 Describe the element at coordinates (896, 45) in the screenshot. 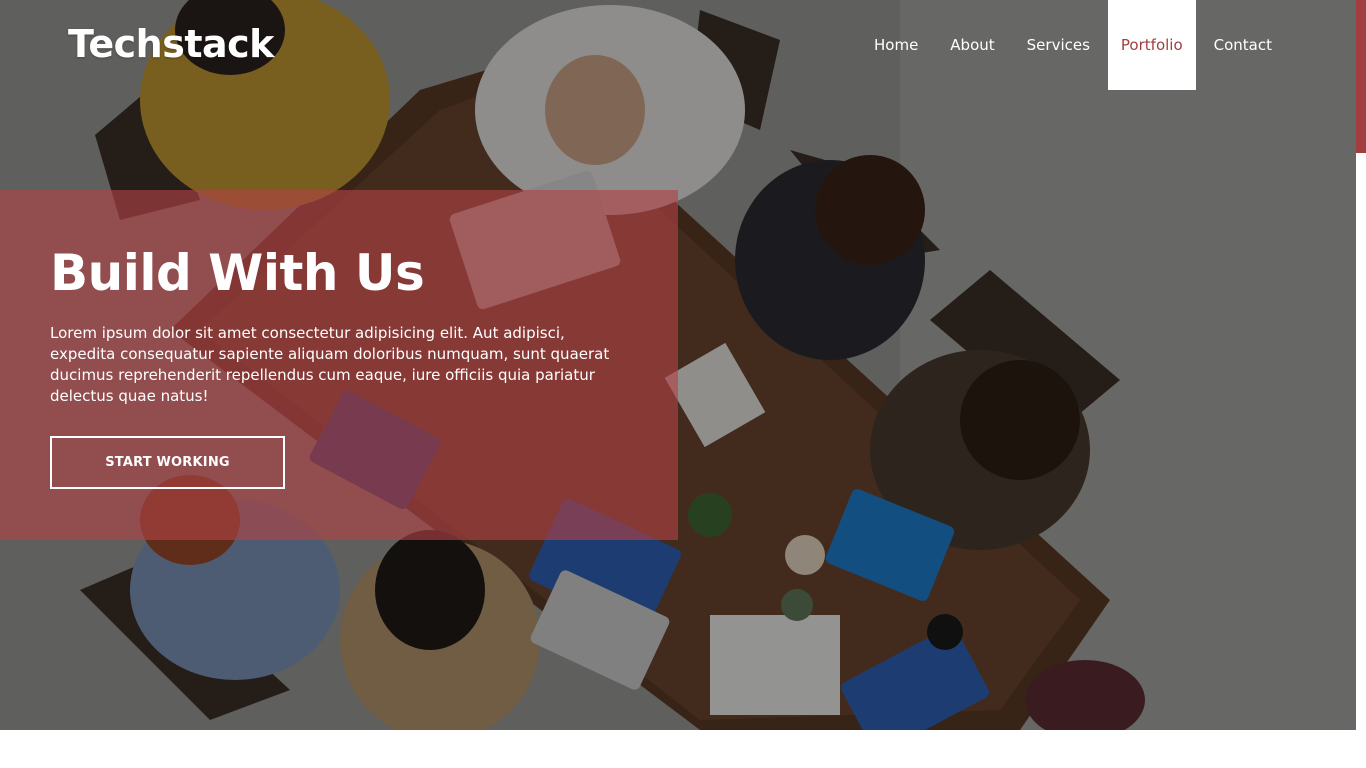

I see `nav-item-home: Home` at that location.